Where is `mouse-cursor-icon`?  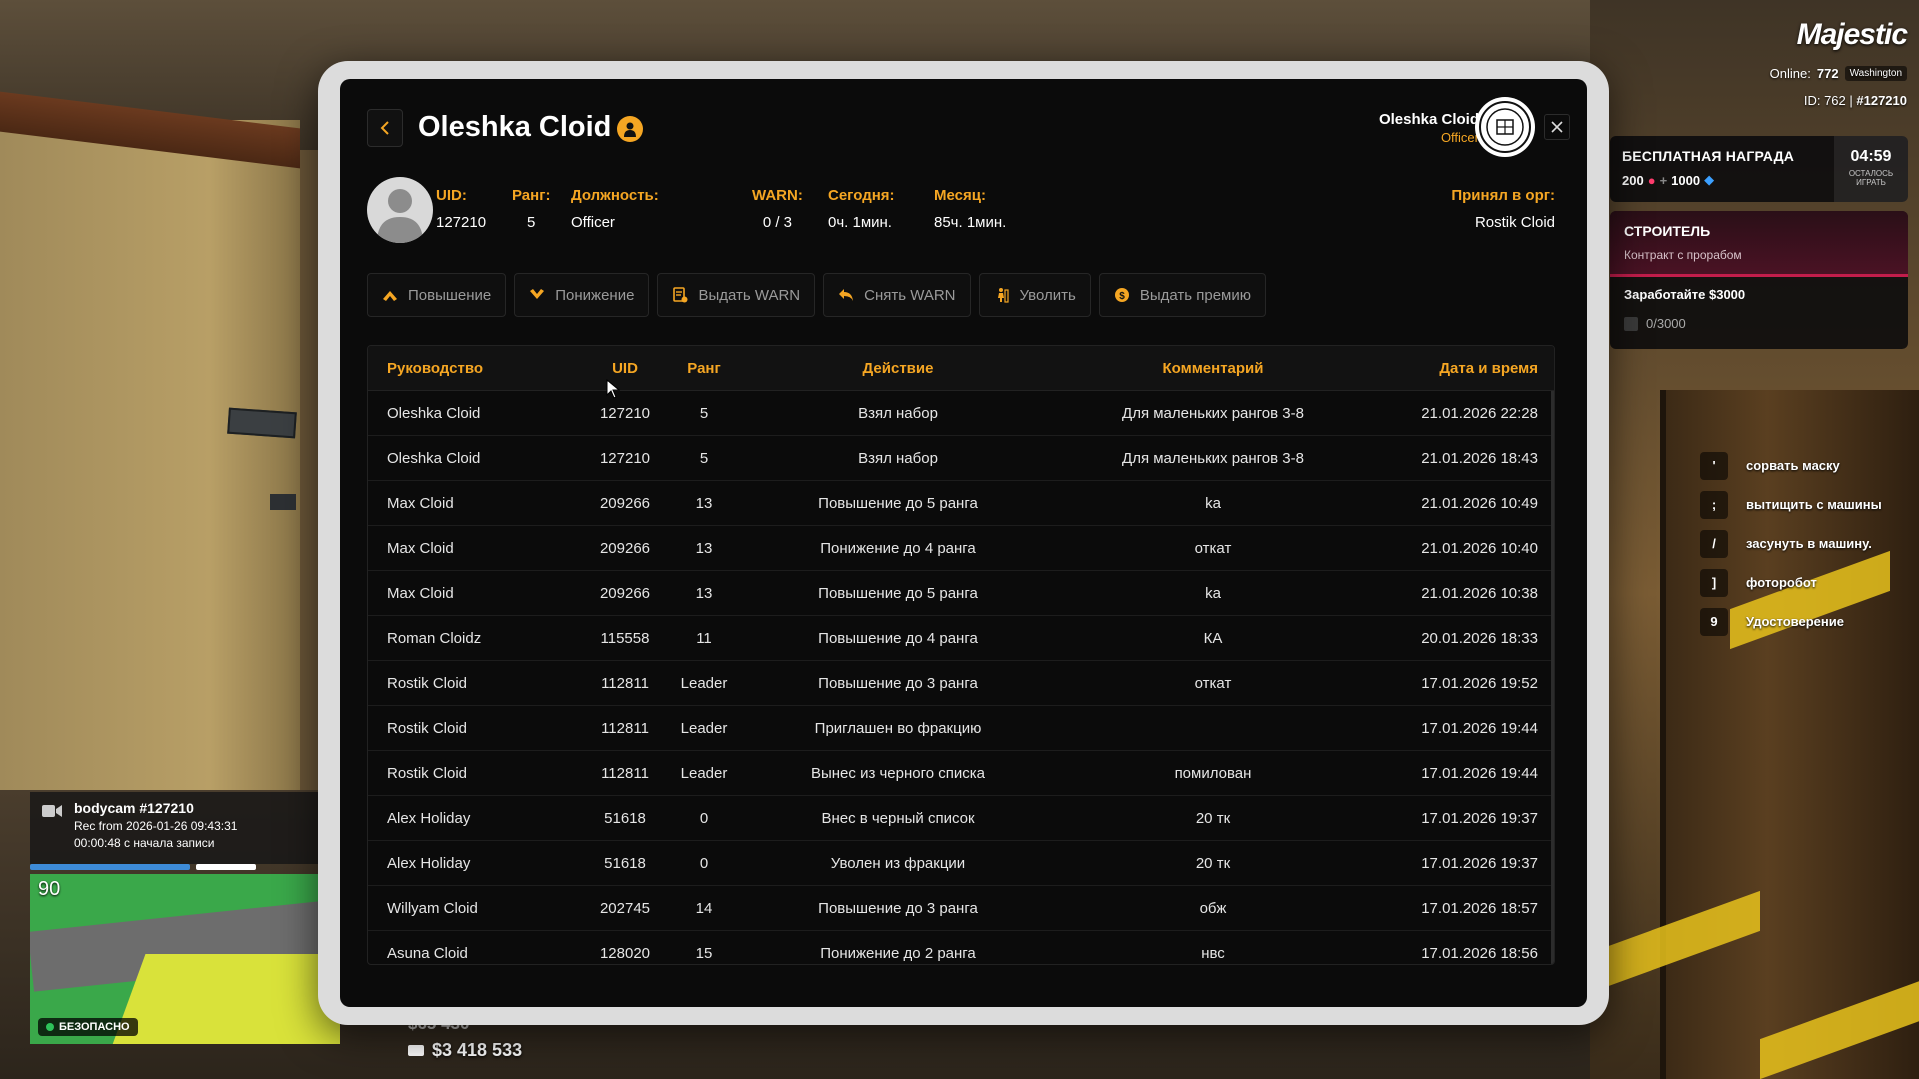 mouse-cursor-icon is located at coordinates (613, 389).